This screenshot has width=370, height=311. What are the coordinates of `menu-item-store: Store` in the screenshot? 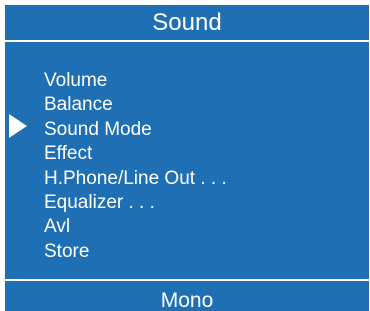 It's located at (135, 252).